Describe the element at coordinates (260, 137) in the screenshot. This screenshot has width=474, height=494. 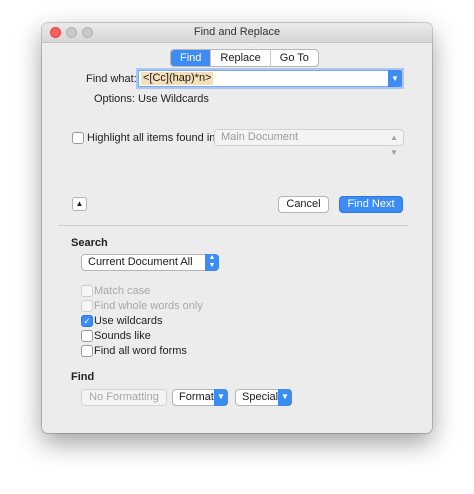
I see `highlight-scope-value: Main Document` at that location.